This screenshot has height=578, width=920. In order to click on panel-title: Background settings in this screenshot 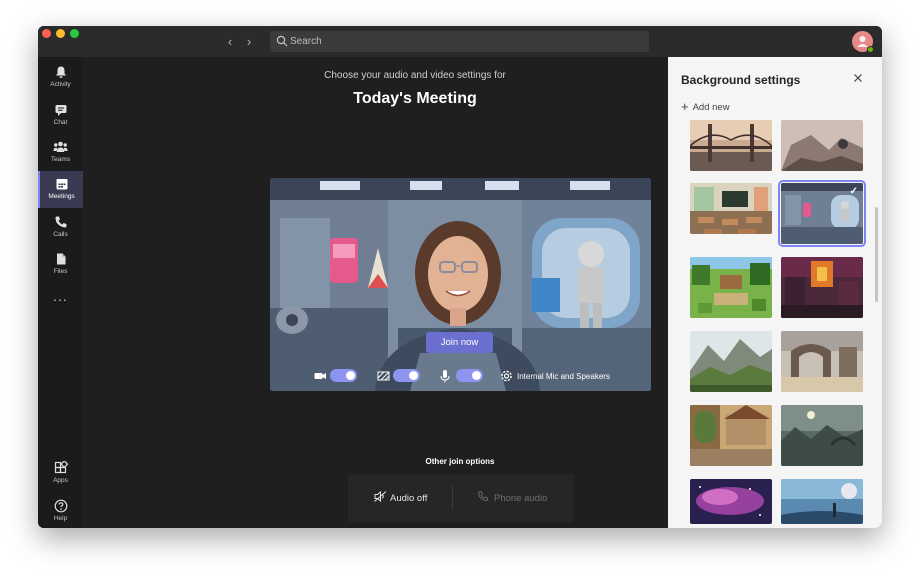, I will do `click(741, 80)`.